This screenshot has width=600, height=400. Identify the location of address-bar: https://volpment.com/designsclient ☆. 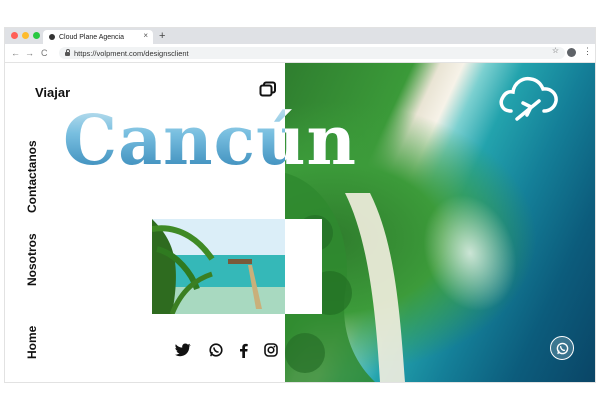
(312, 52).